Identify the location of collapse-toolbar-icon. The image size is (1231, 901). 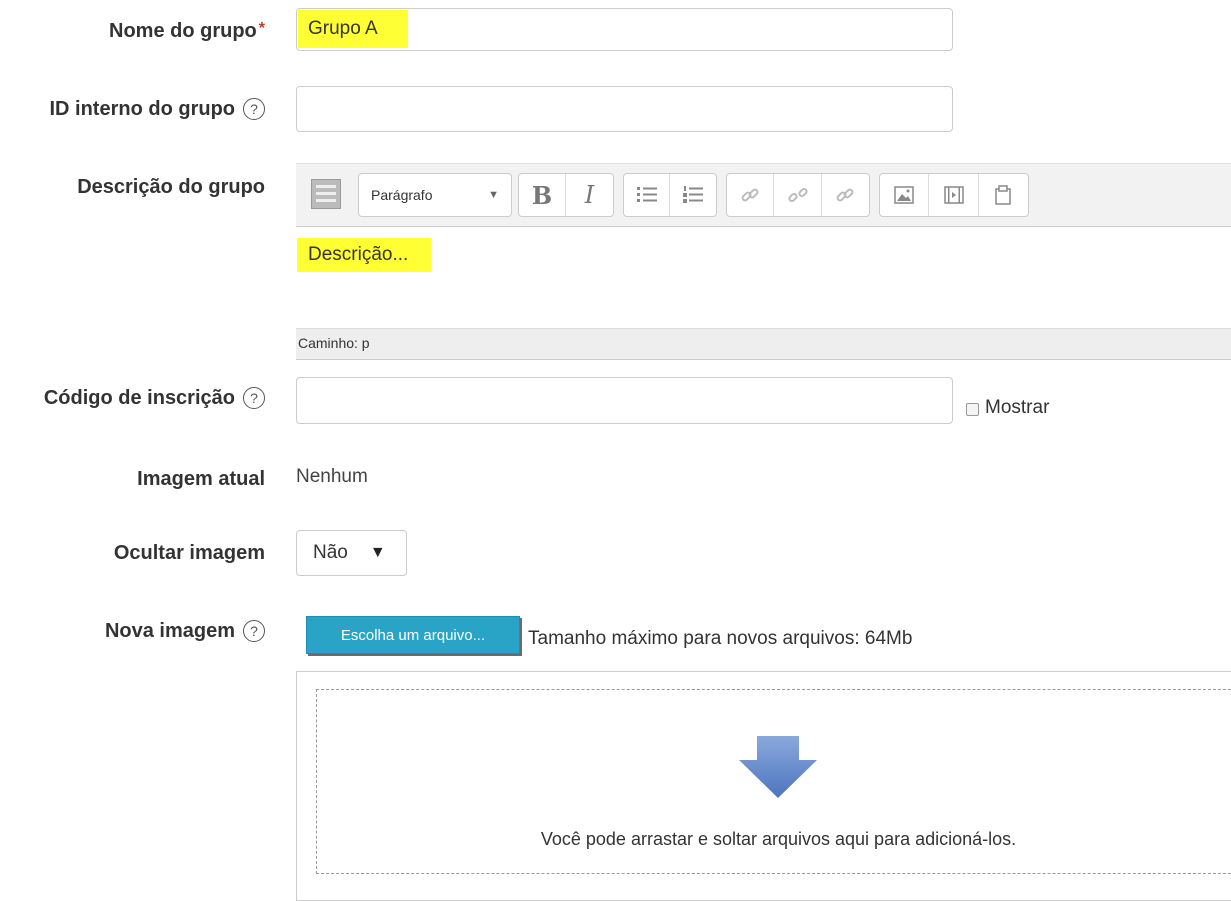
(326, 194).